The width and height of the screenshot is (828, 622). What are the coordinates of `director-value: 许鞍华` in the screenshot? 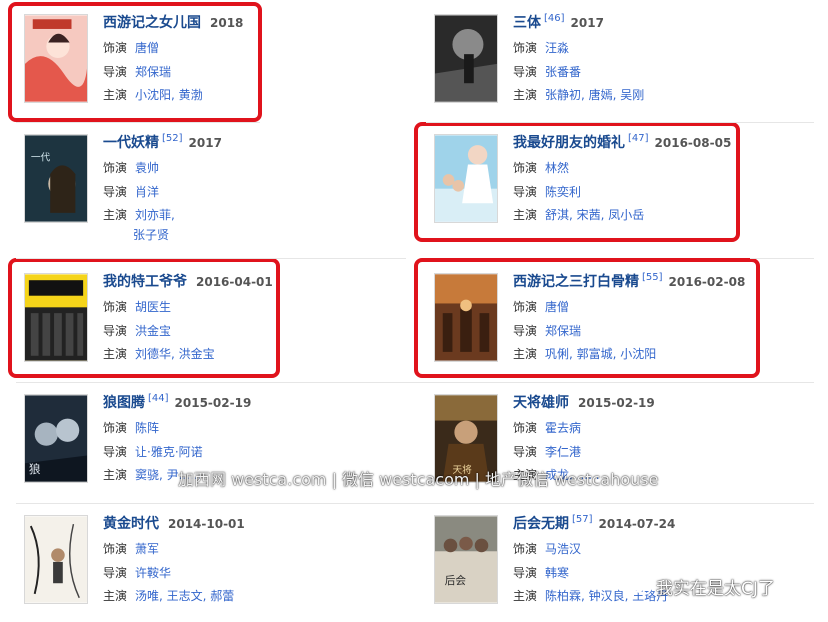 It's located at (153, 573).